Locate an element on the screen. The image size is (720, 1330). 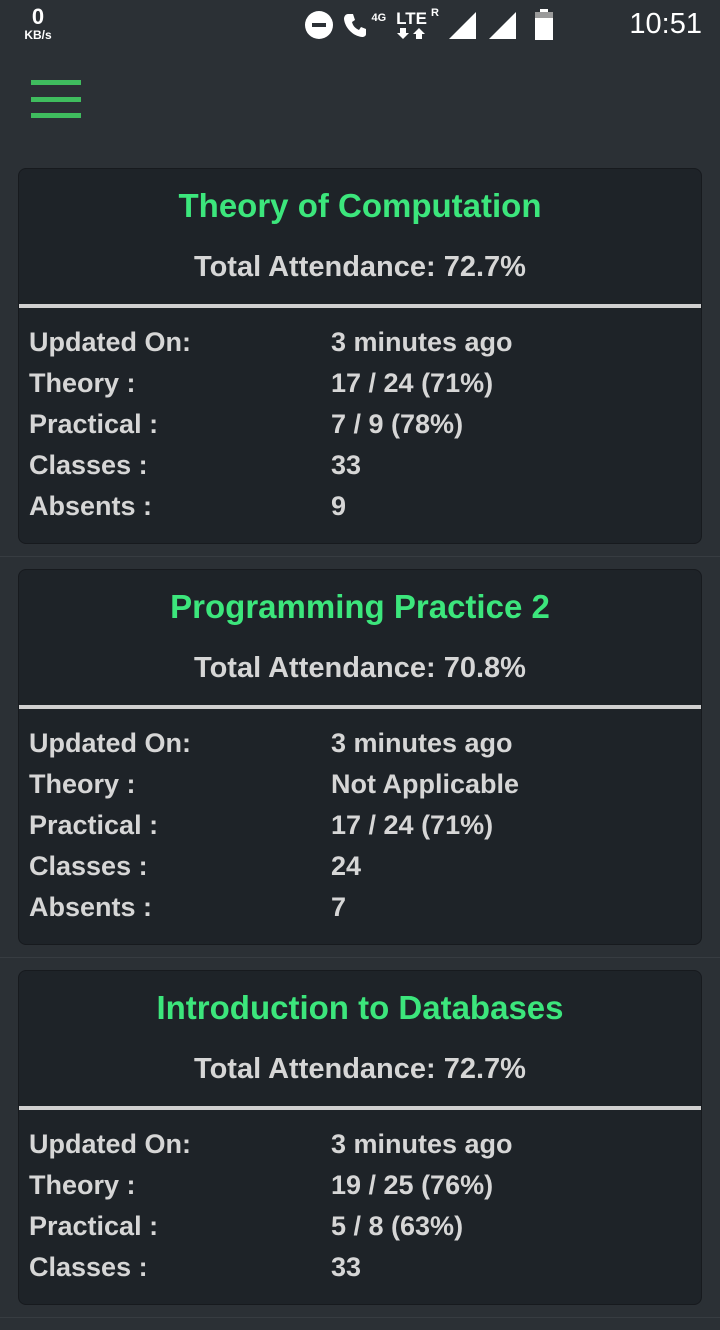
status-bar: 0 KB/s 4G LTE R 10:51 is located at coordinates (360, 25).